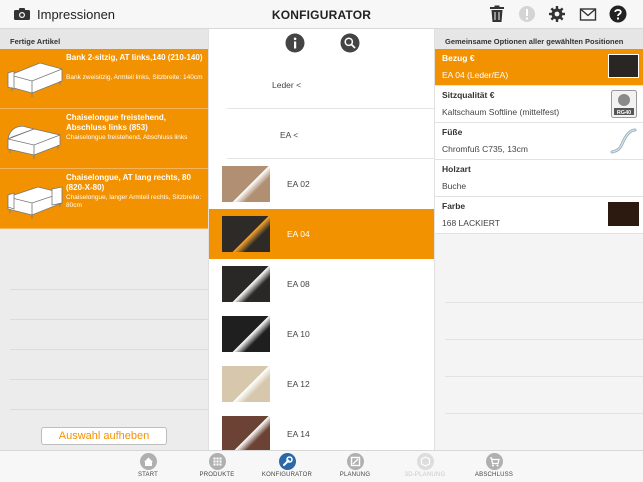 The image size is (643, 482). What do you see at coordinates (458, 58) in the screenshot?
I see `option-title: Bezug €` at bounding box center [458, 58].